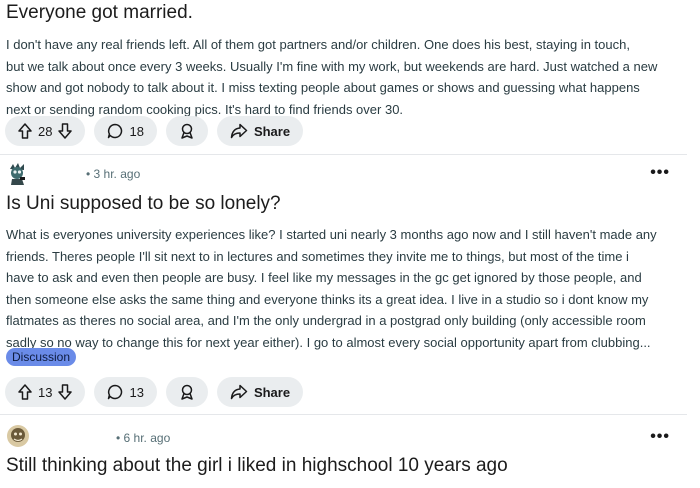 This screenshot has width=700, height=488. Describe the element at coordinates (41, 357) in the screenshot. I see `flair-badge: Discussion` at that location.